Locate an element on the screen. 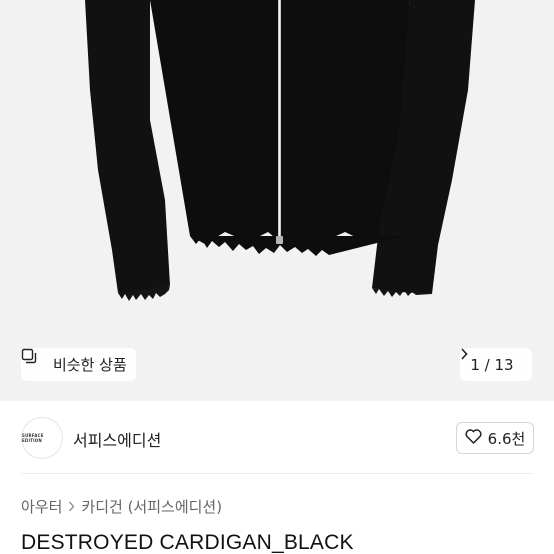  chevron-right-icon is located at coordinates (71, 507).